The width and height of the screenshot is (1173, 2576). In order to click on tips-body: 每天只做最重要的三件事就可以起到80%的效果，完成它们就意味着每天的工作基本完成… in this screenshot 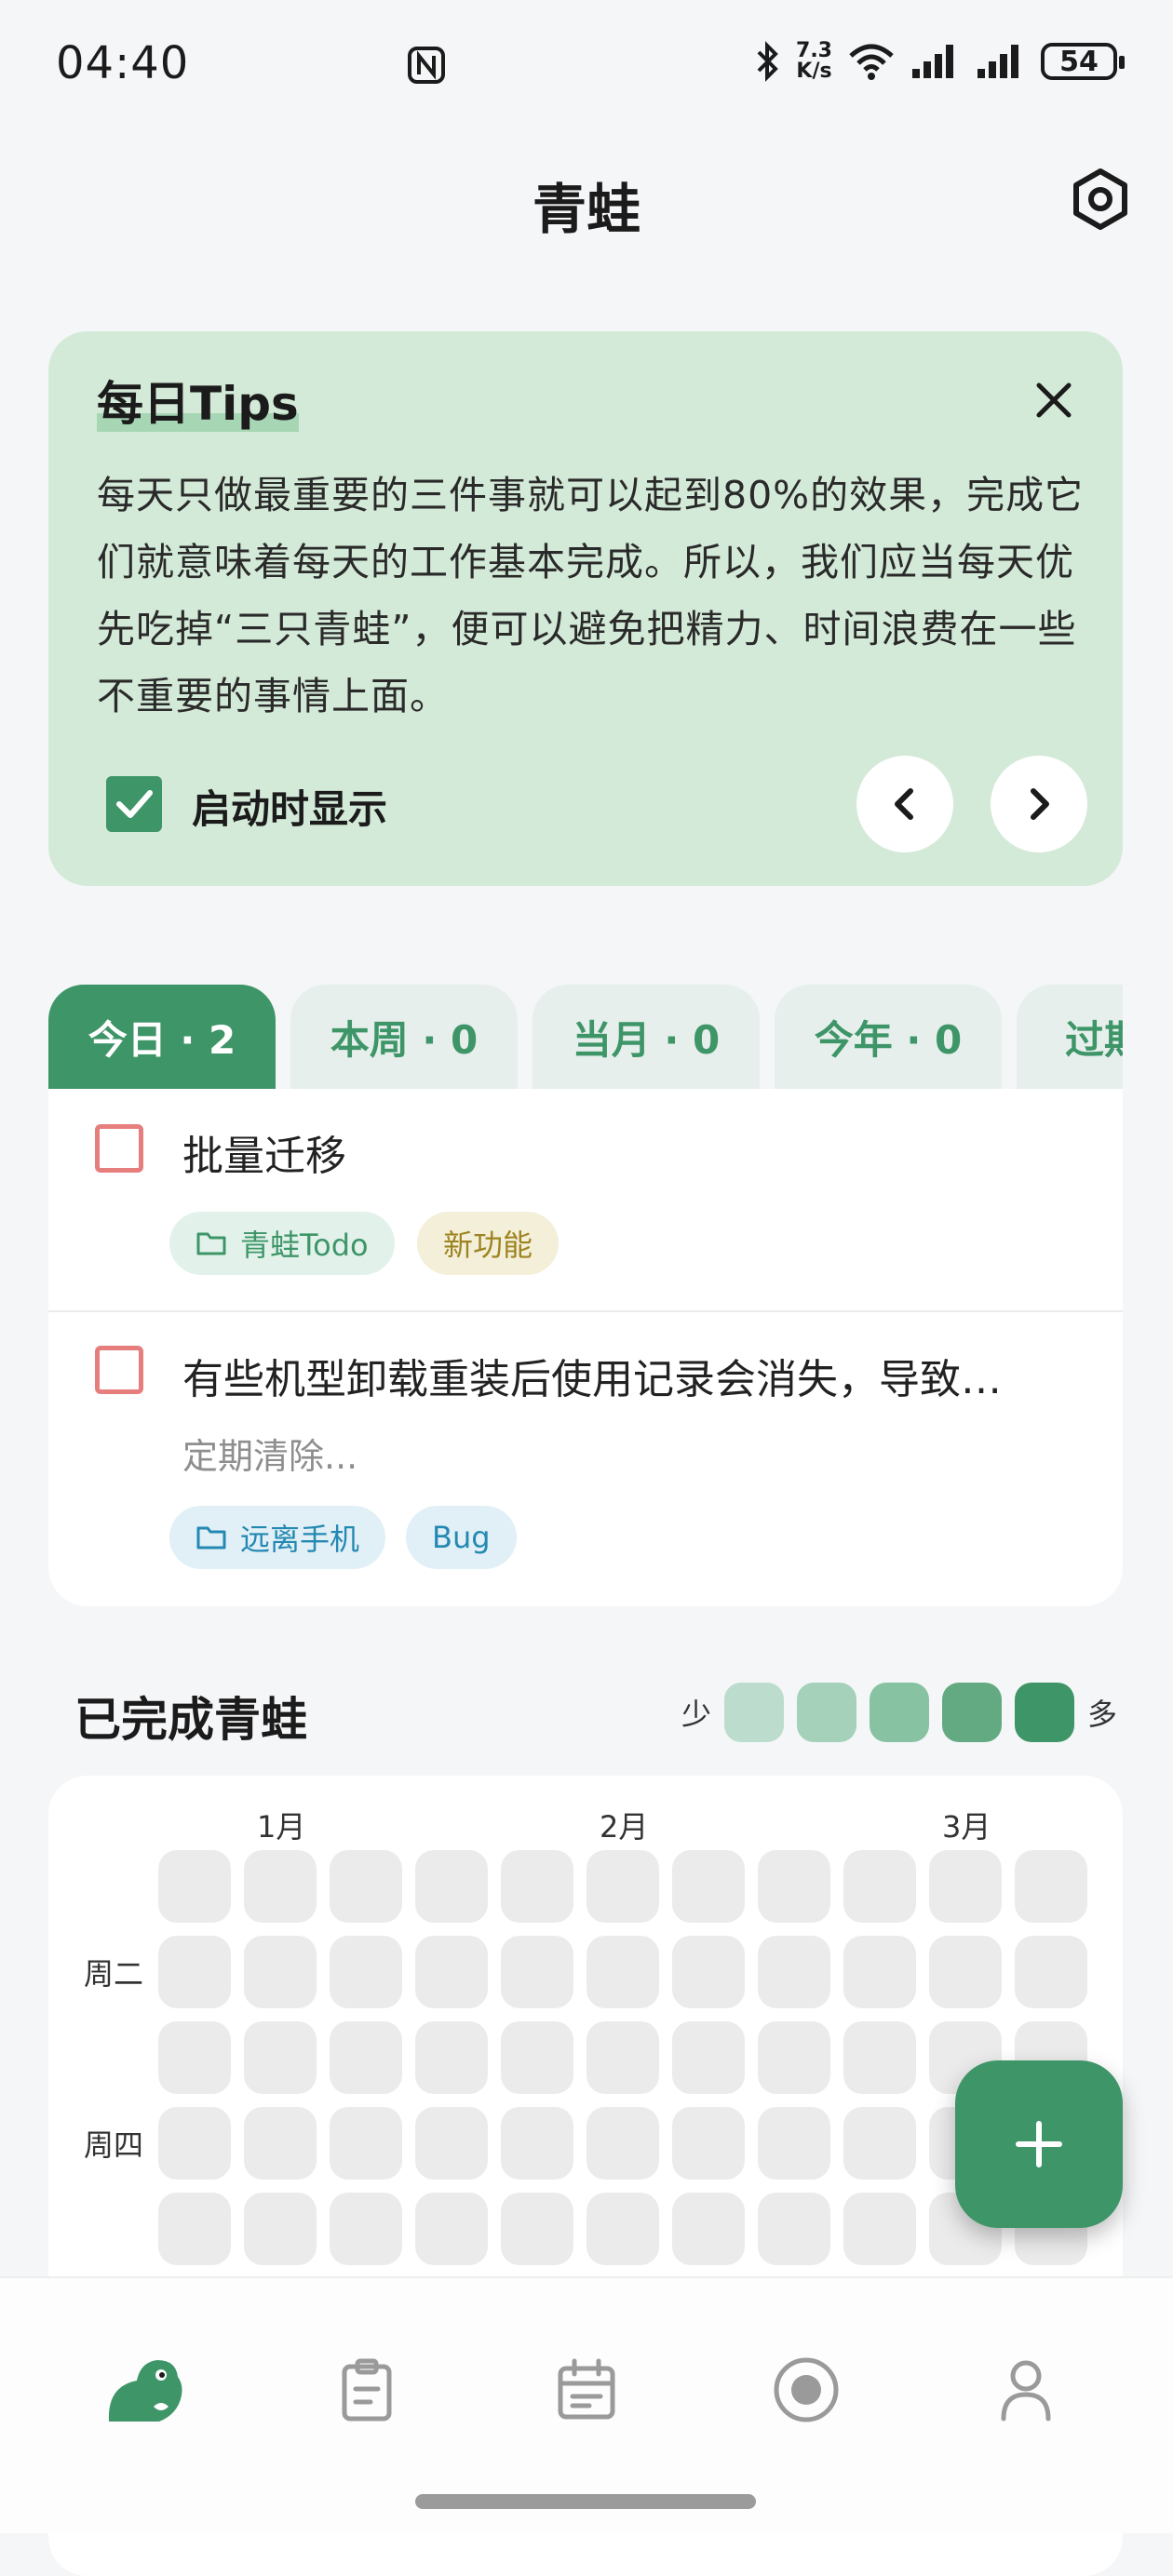, I will do `click(591, 595)`.